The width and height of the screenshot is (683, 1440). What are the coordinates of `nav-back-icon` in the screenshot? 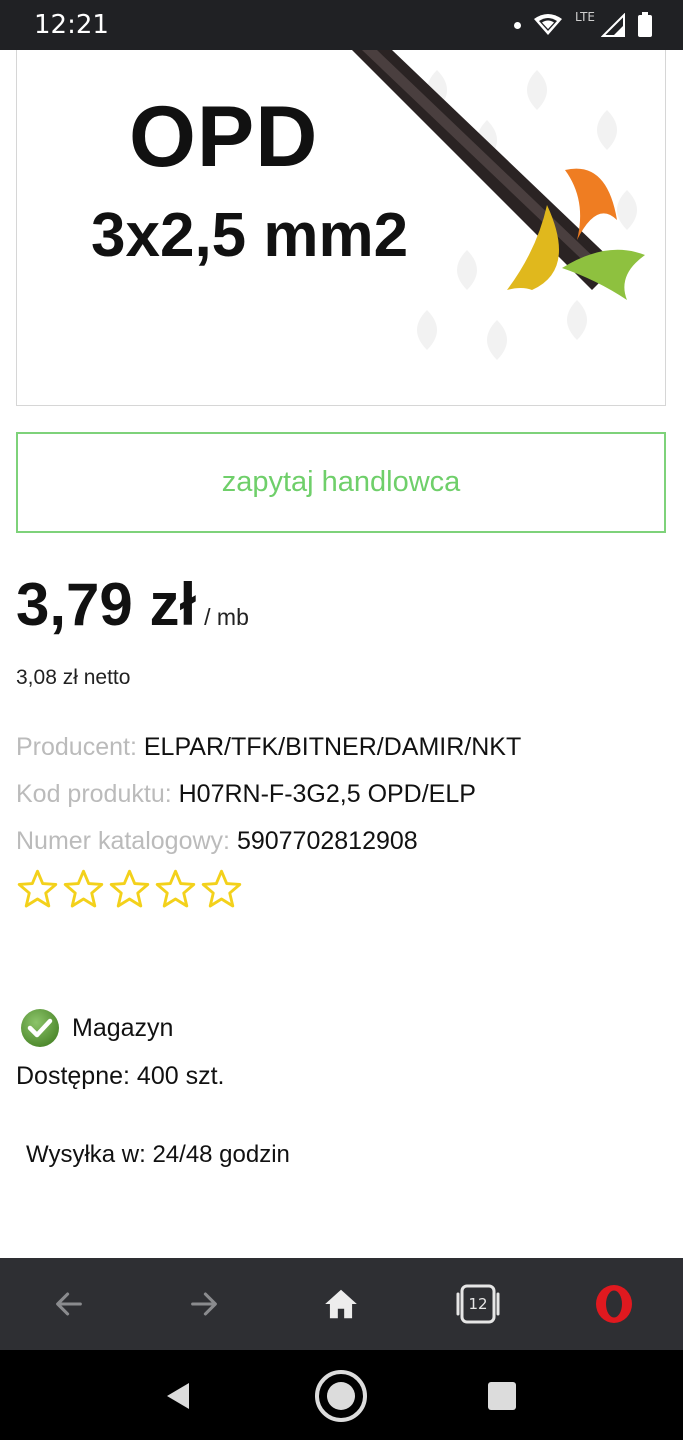 It's located at (178, 1396).